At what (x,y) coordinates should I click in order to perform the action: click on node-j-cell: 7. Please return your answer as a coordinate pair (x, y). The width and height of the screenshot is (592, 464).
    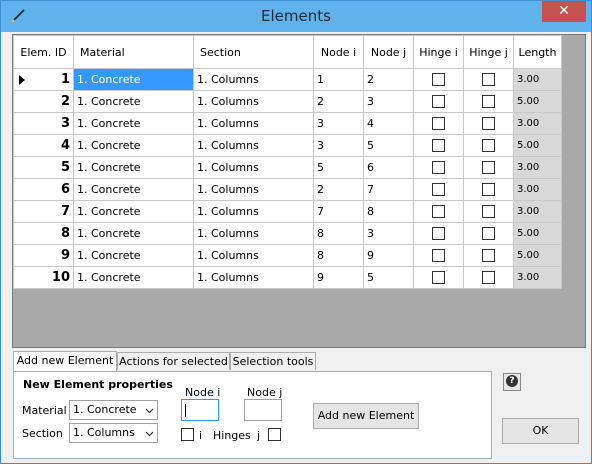
    Looking at the image, I should click on (388, 189).